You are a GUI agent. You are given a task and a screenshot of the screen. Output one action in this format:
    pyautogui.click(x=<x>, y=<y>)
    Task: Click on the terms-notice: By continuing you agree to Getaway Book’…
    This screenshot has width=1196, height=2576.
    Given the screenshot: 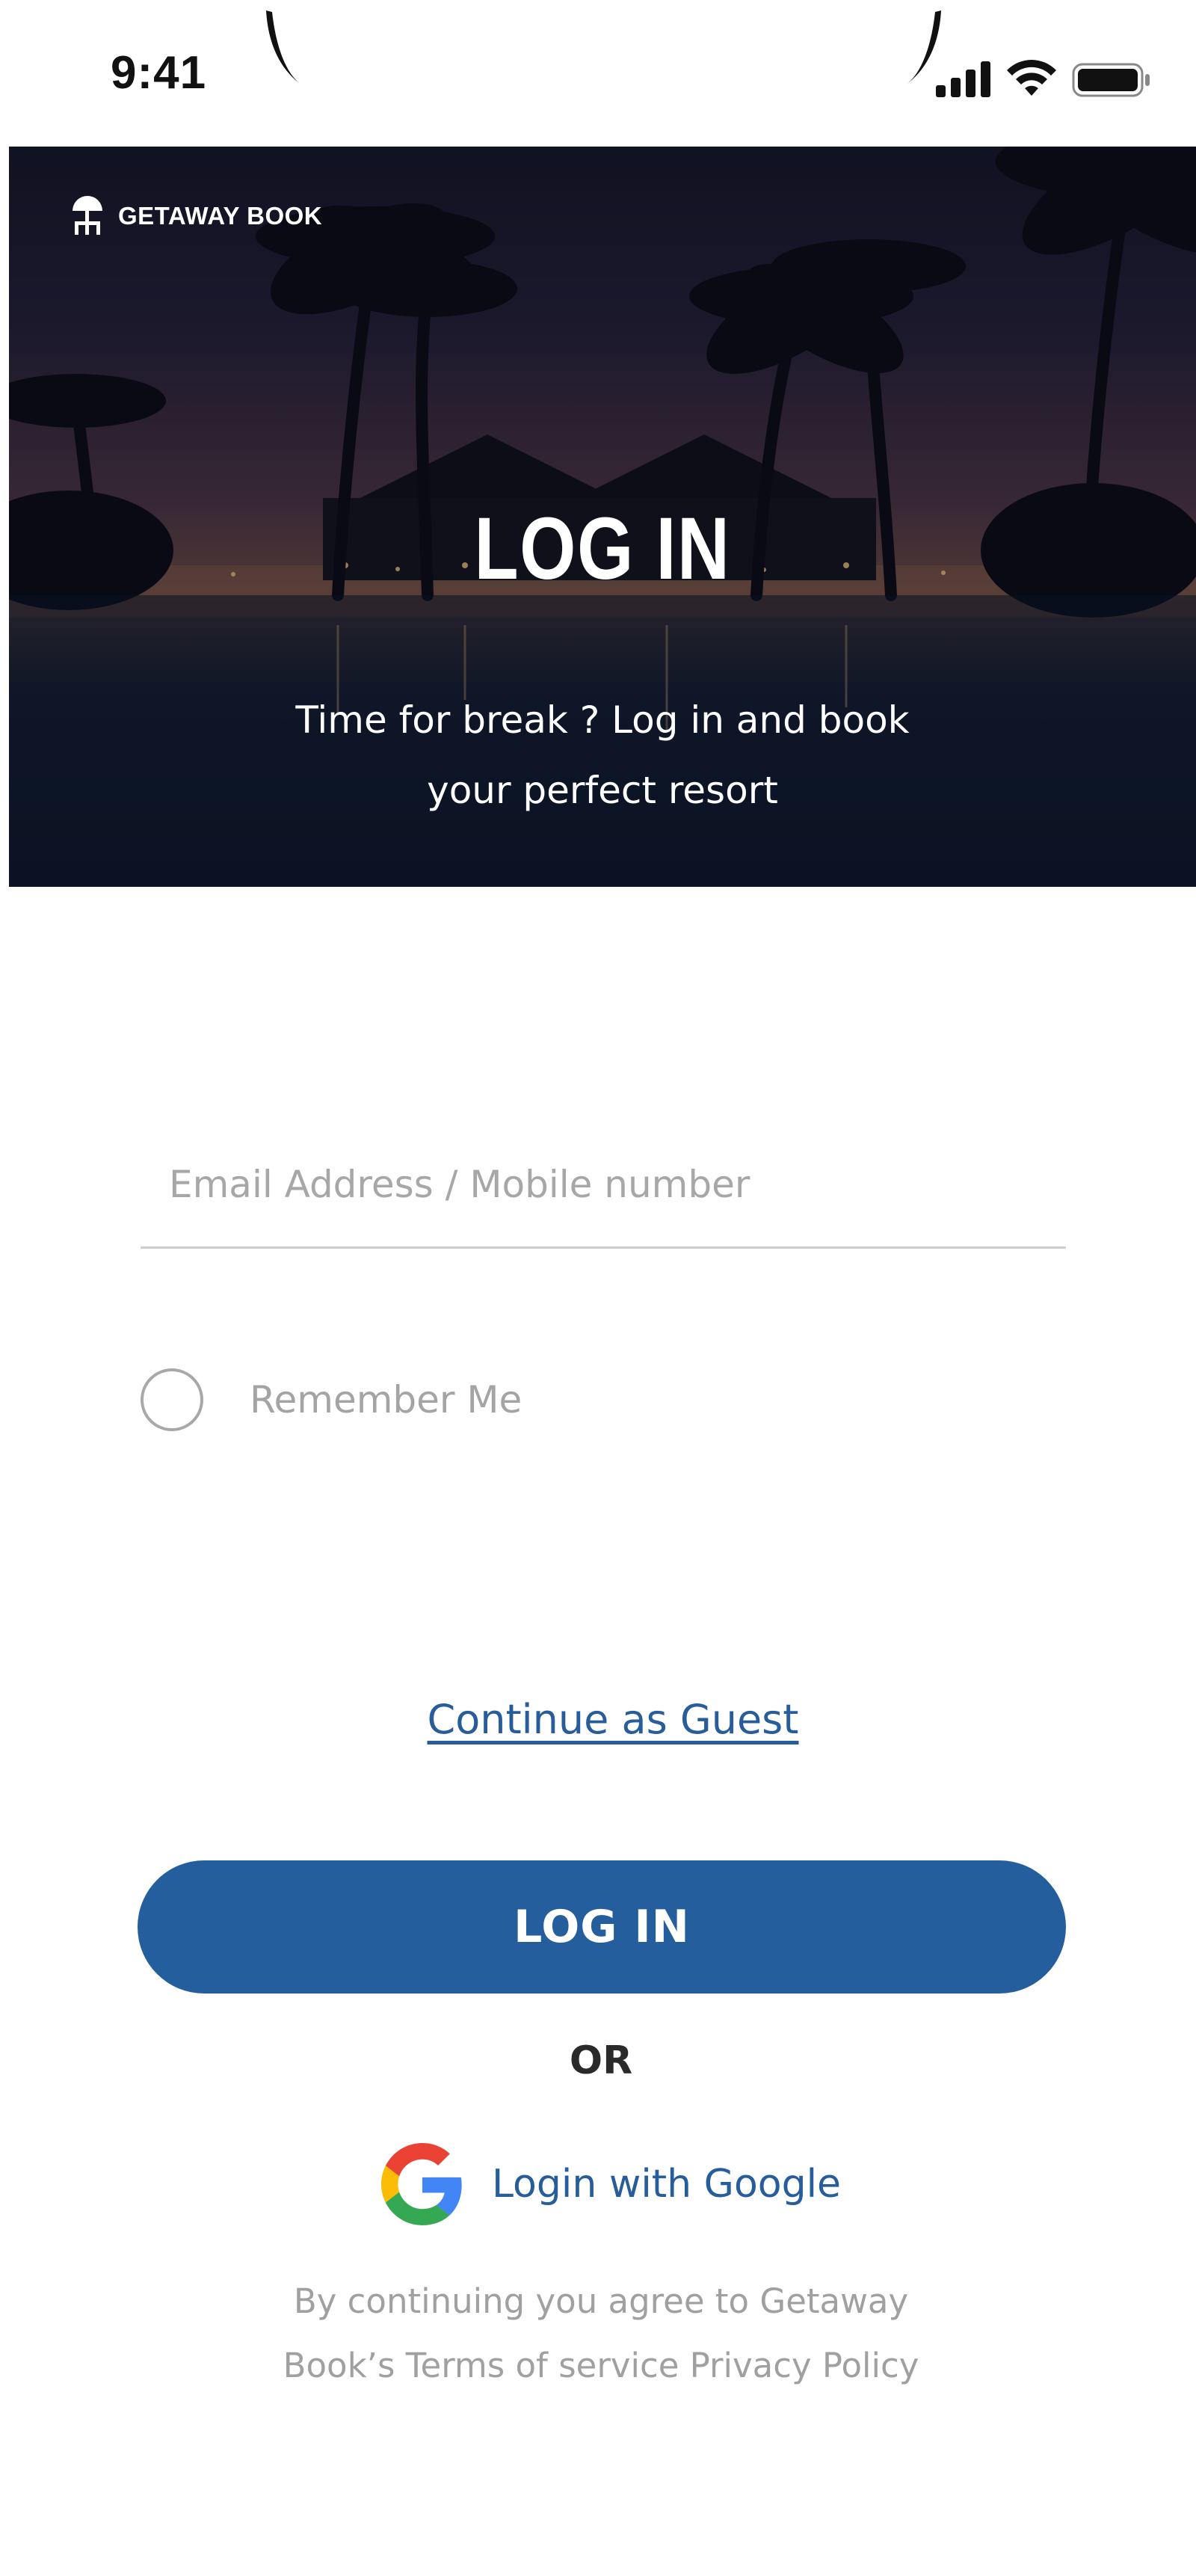 What is the action you would take?
    pyautogui.click(x=598, y=2333)
    